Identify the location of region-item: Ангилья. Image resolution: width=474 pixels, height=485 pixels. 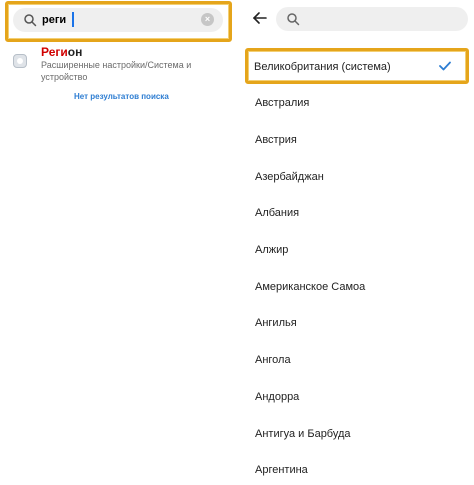
(355, 323).